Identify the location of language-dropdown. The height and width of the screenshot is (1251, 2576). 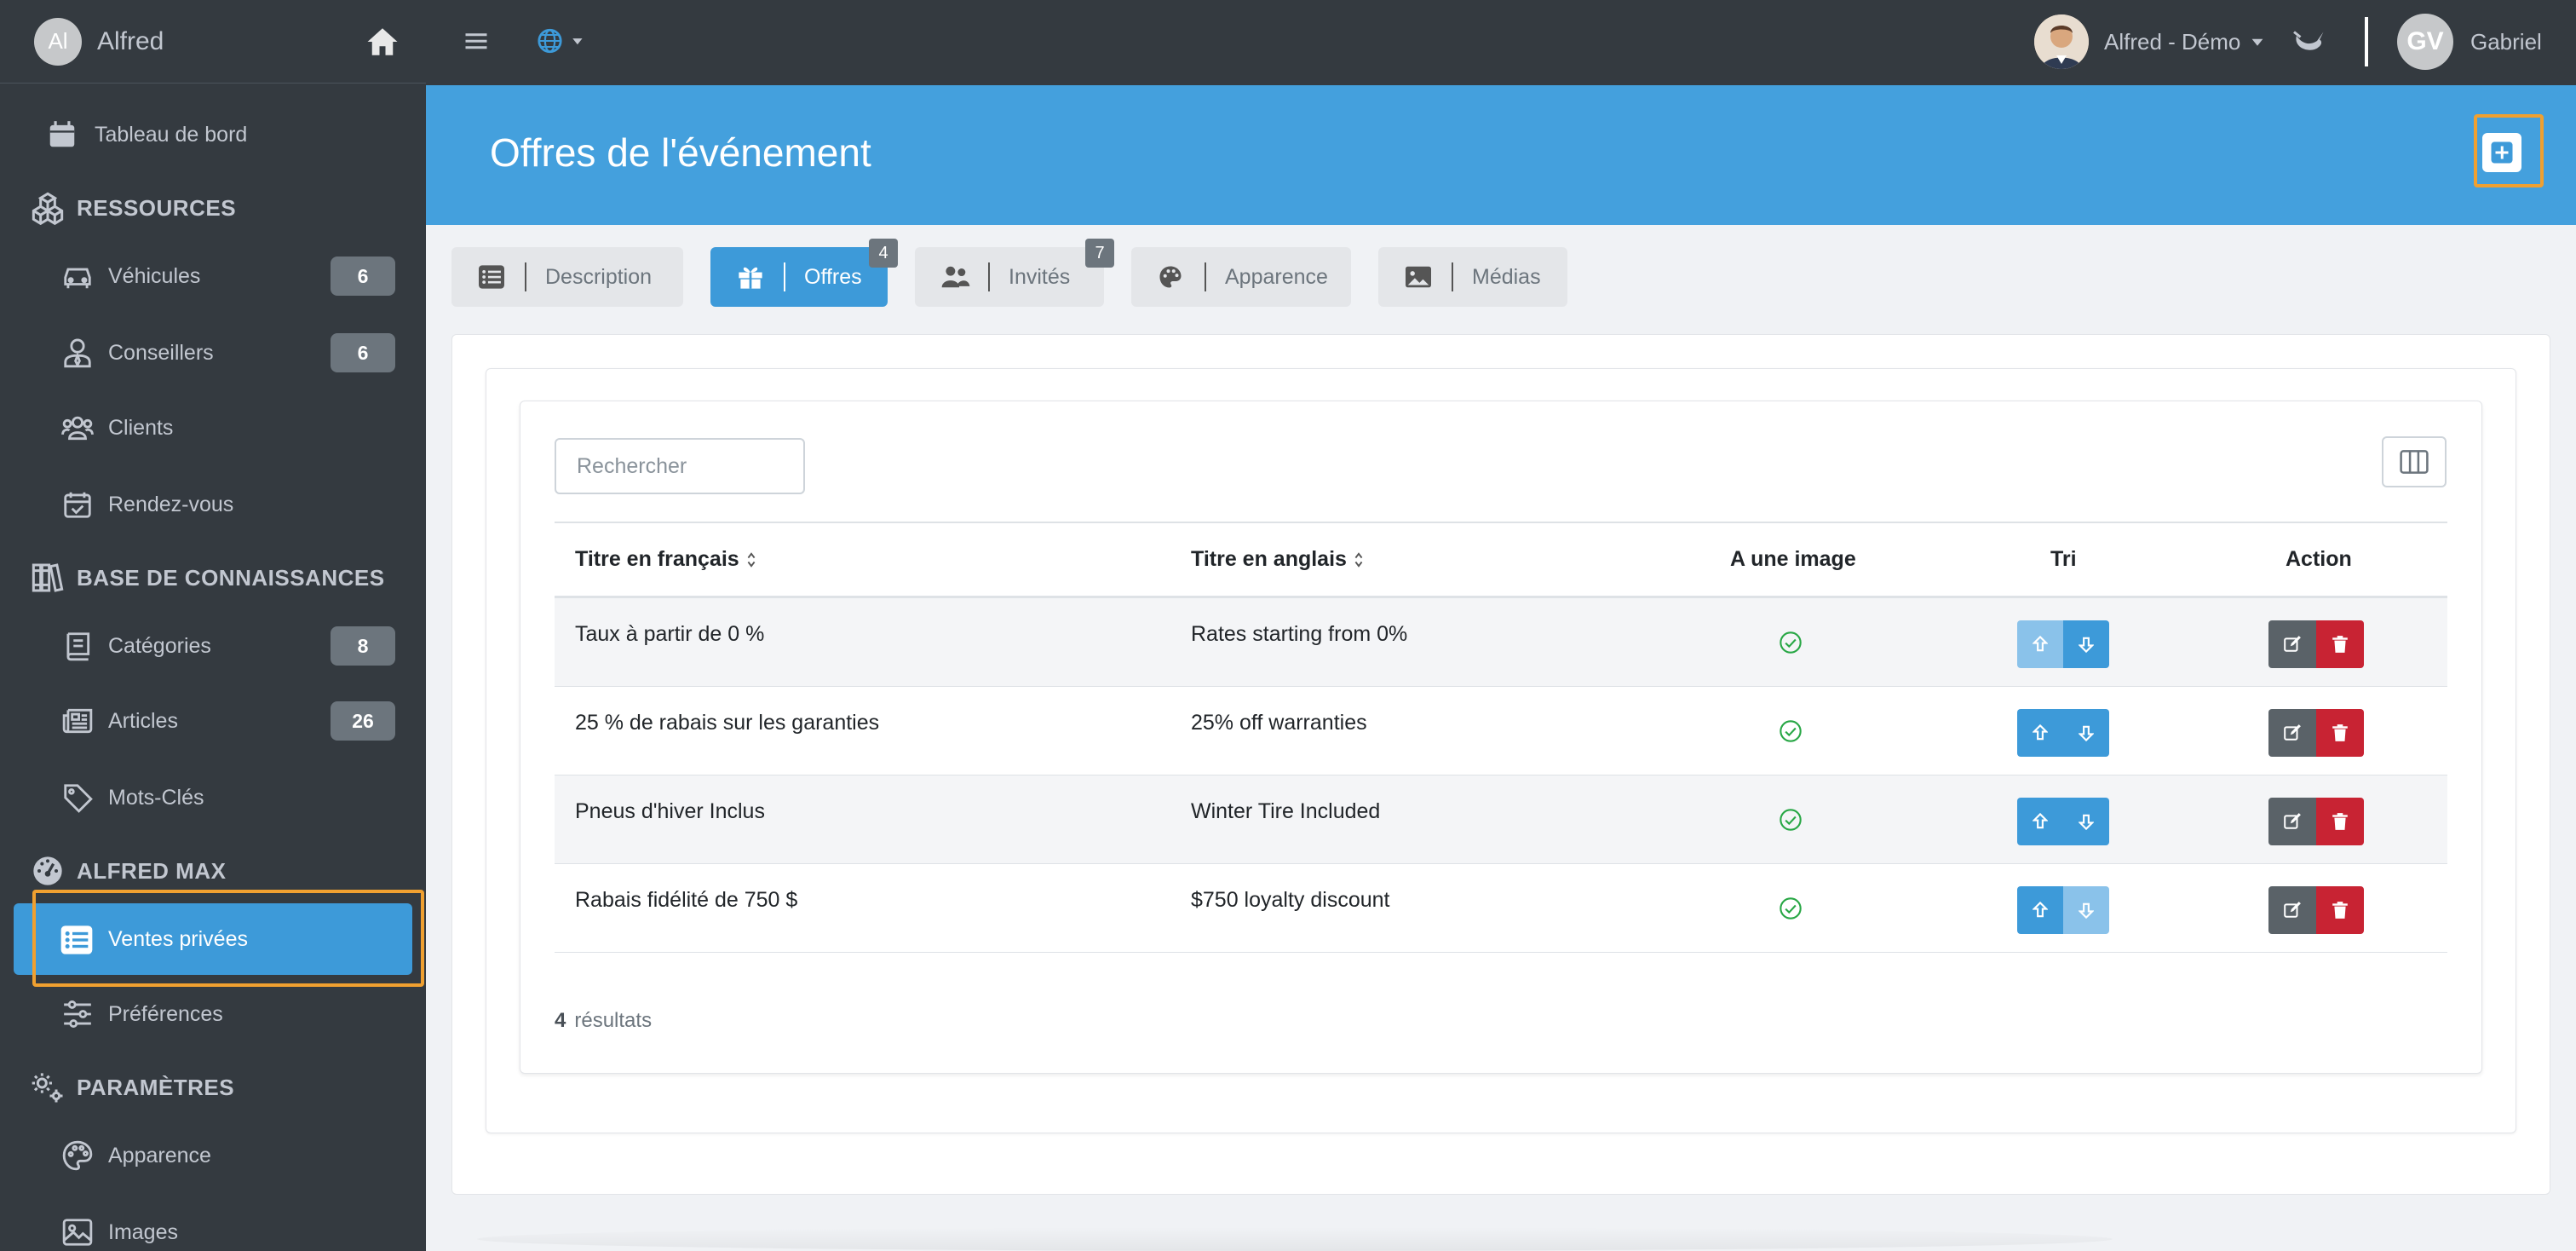
(563, 41).